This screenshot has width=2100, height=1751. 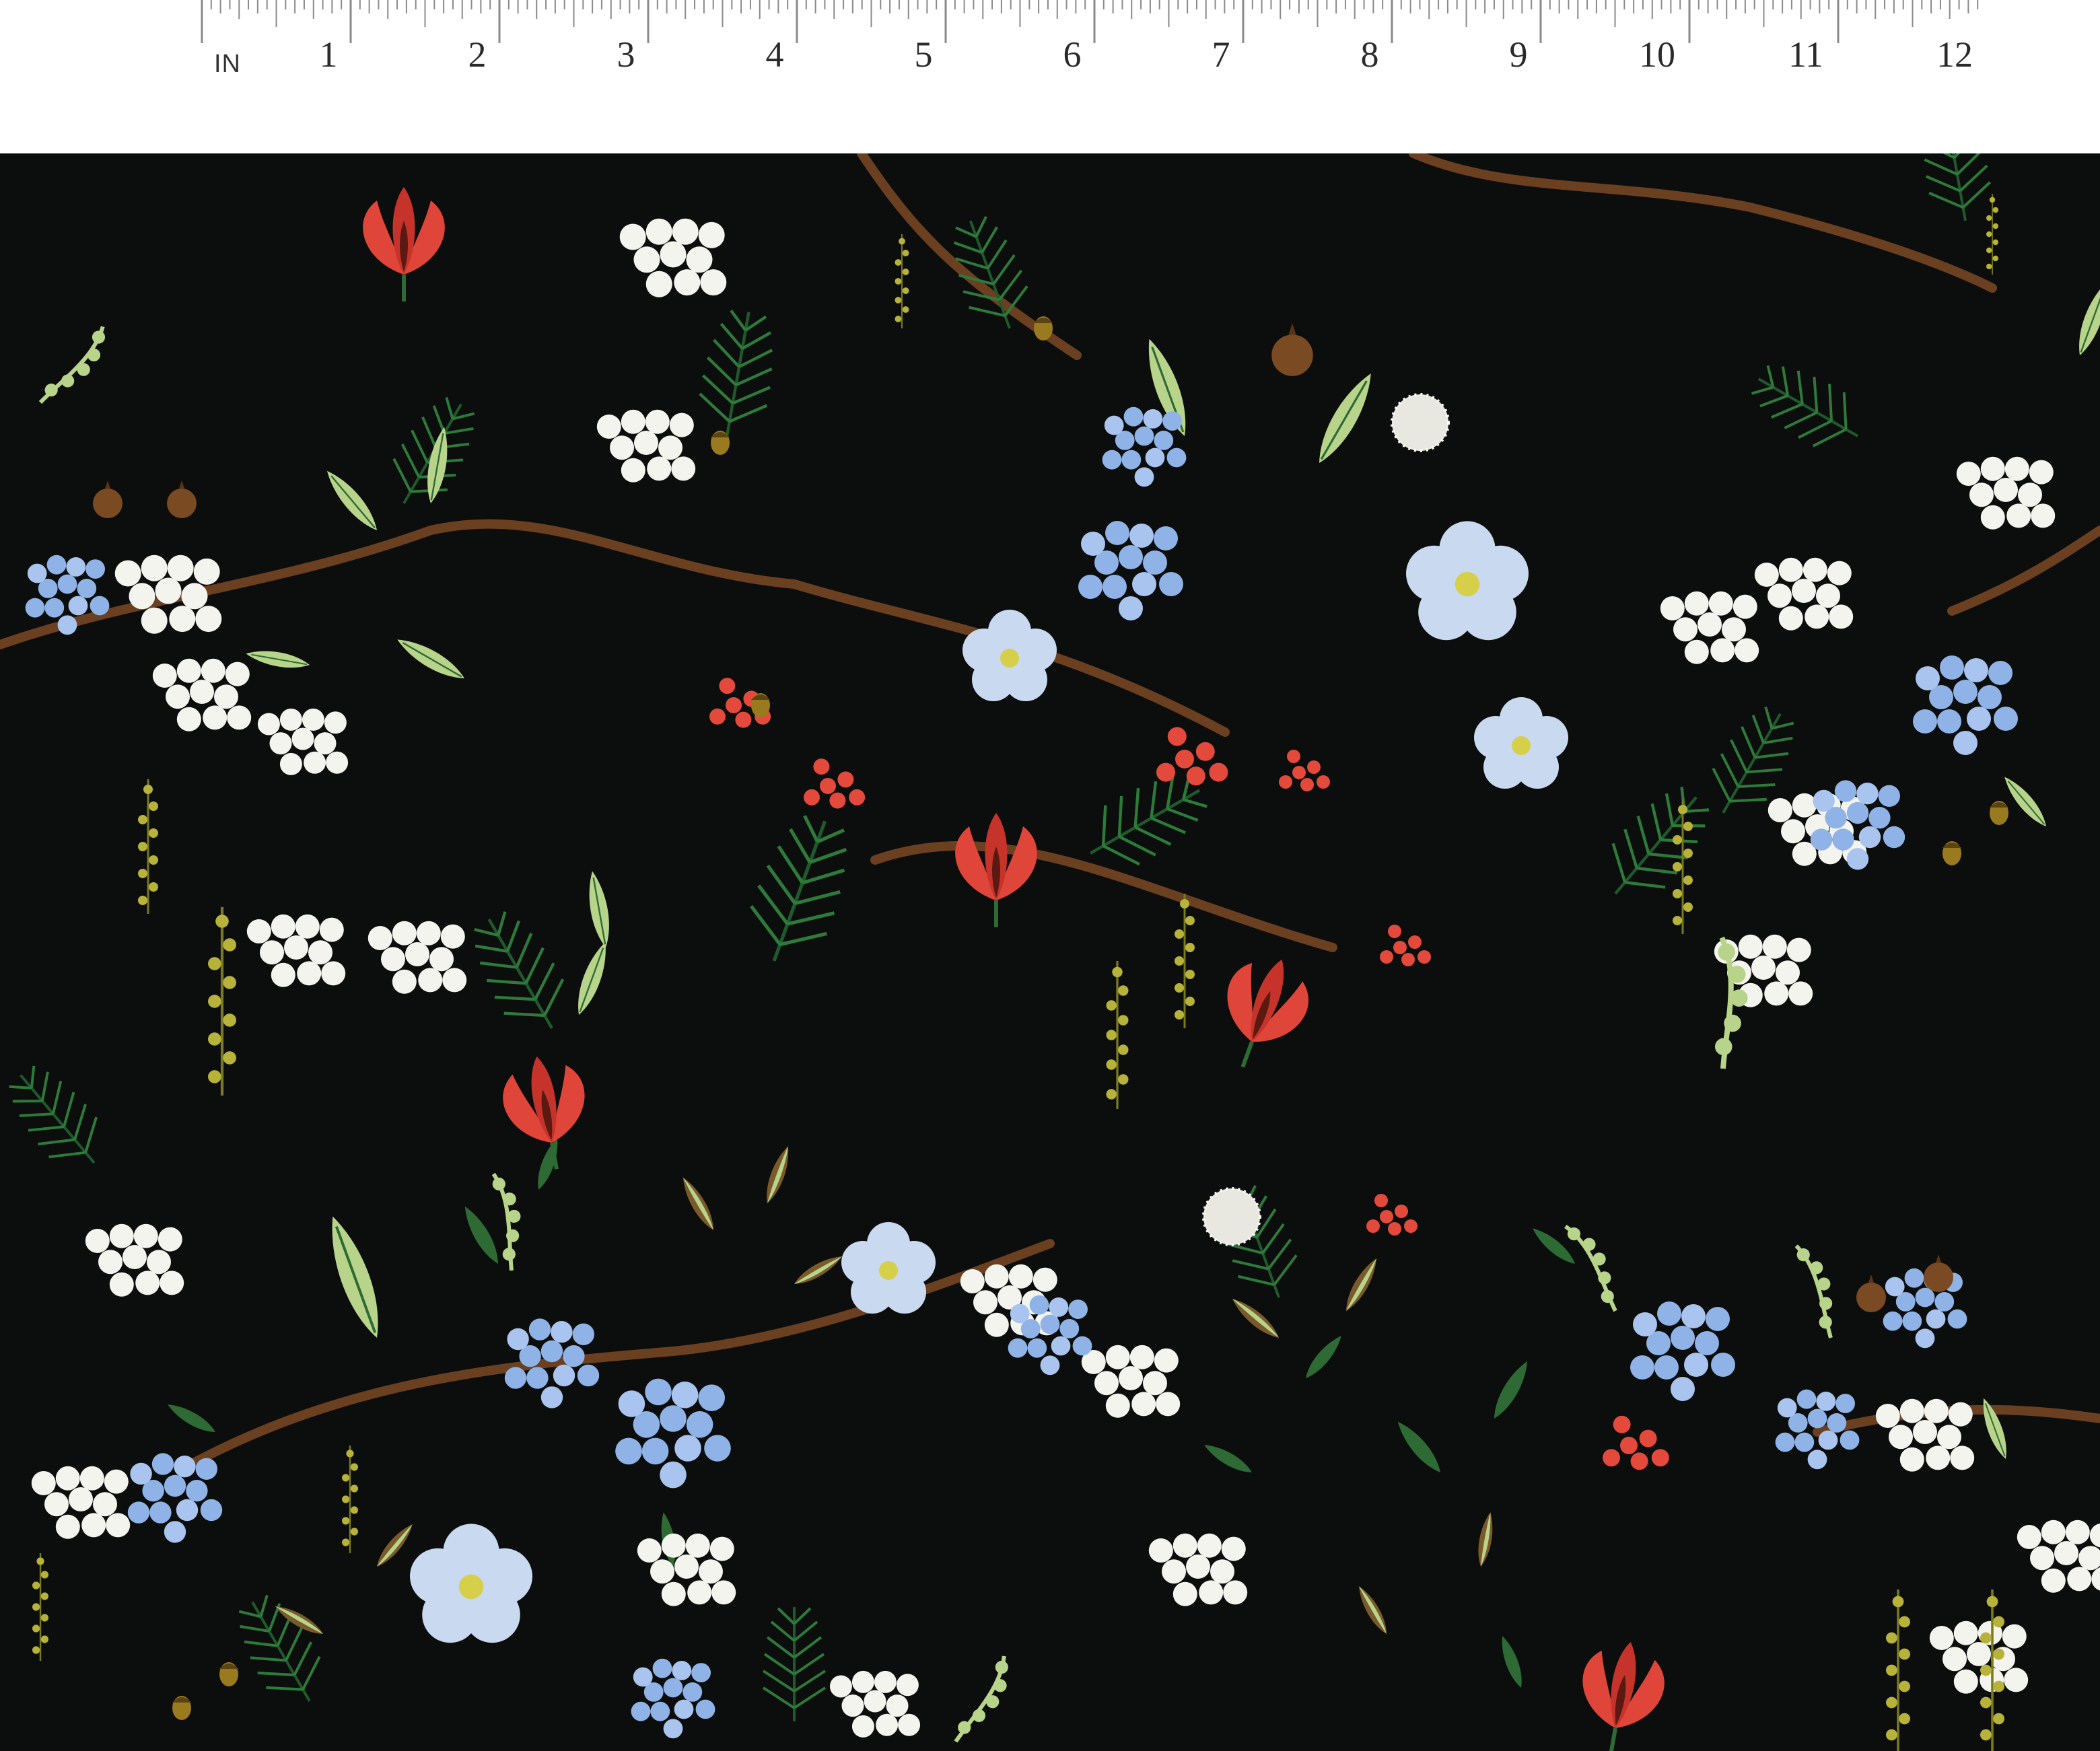 I want to click on ruler-number-9: 9, so click(x=1519, y=55).